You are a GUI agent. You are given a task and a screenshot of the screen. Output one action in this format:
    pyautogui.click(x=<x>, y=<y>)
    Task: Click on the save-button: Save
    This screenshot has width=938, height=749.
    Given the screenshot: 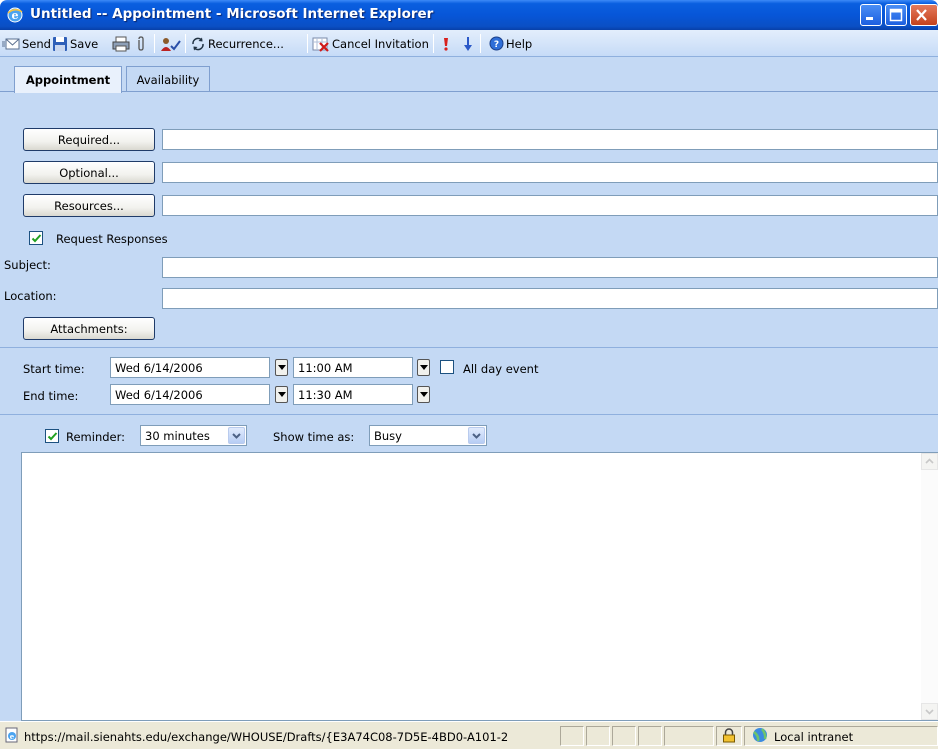 What is the action you would take?
    pyautogui.click(x=75, y=43)
    